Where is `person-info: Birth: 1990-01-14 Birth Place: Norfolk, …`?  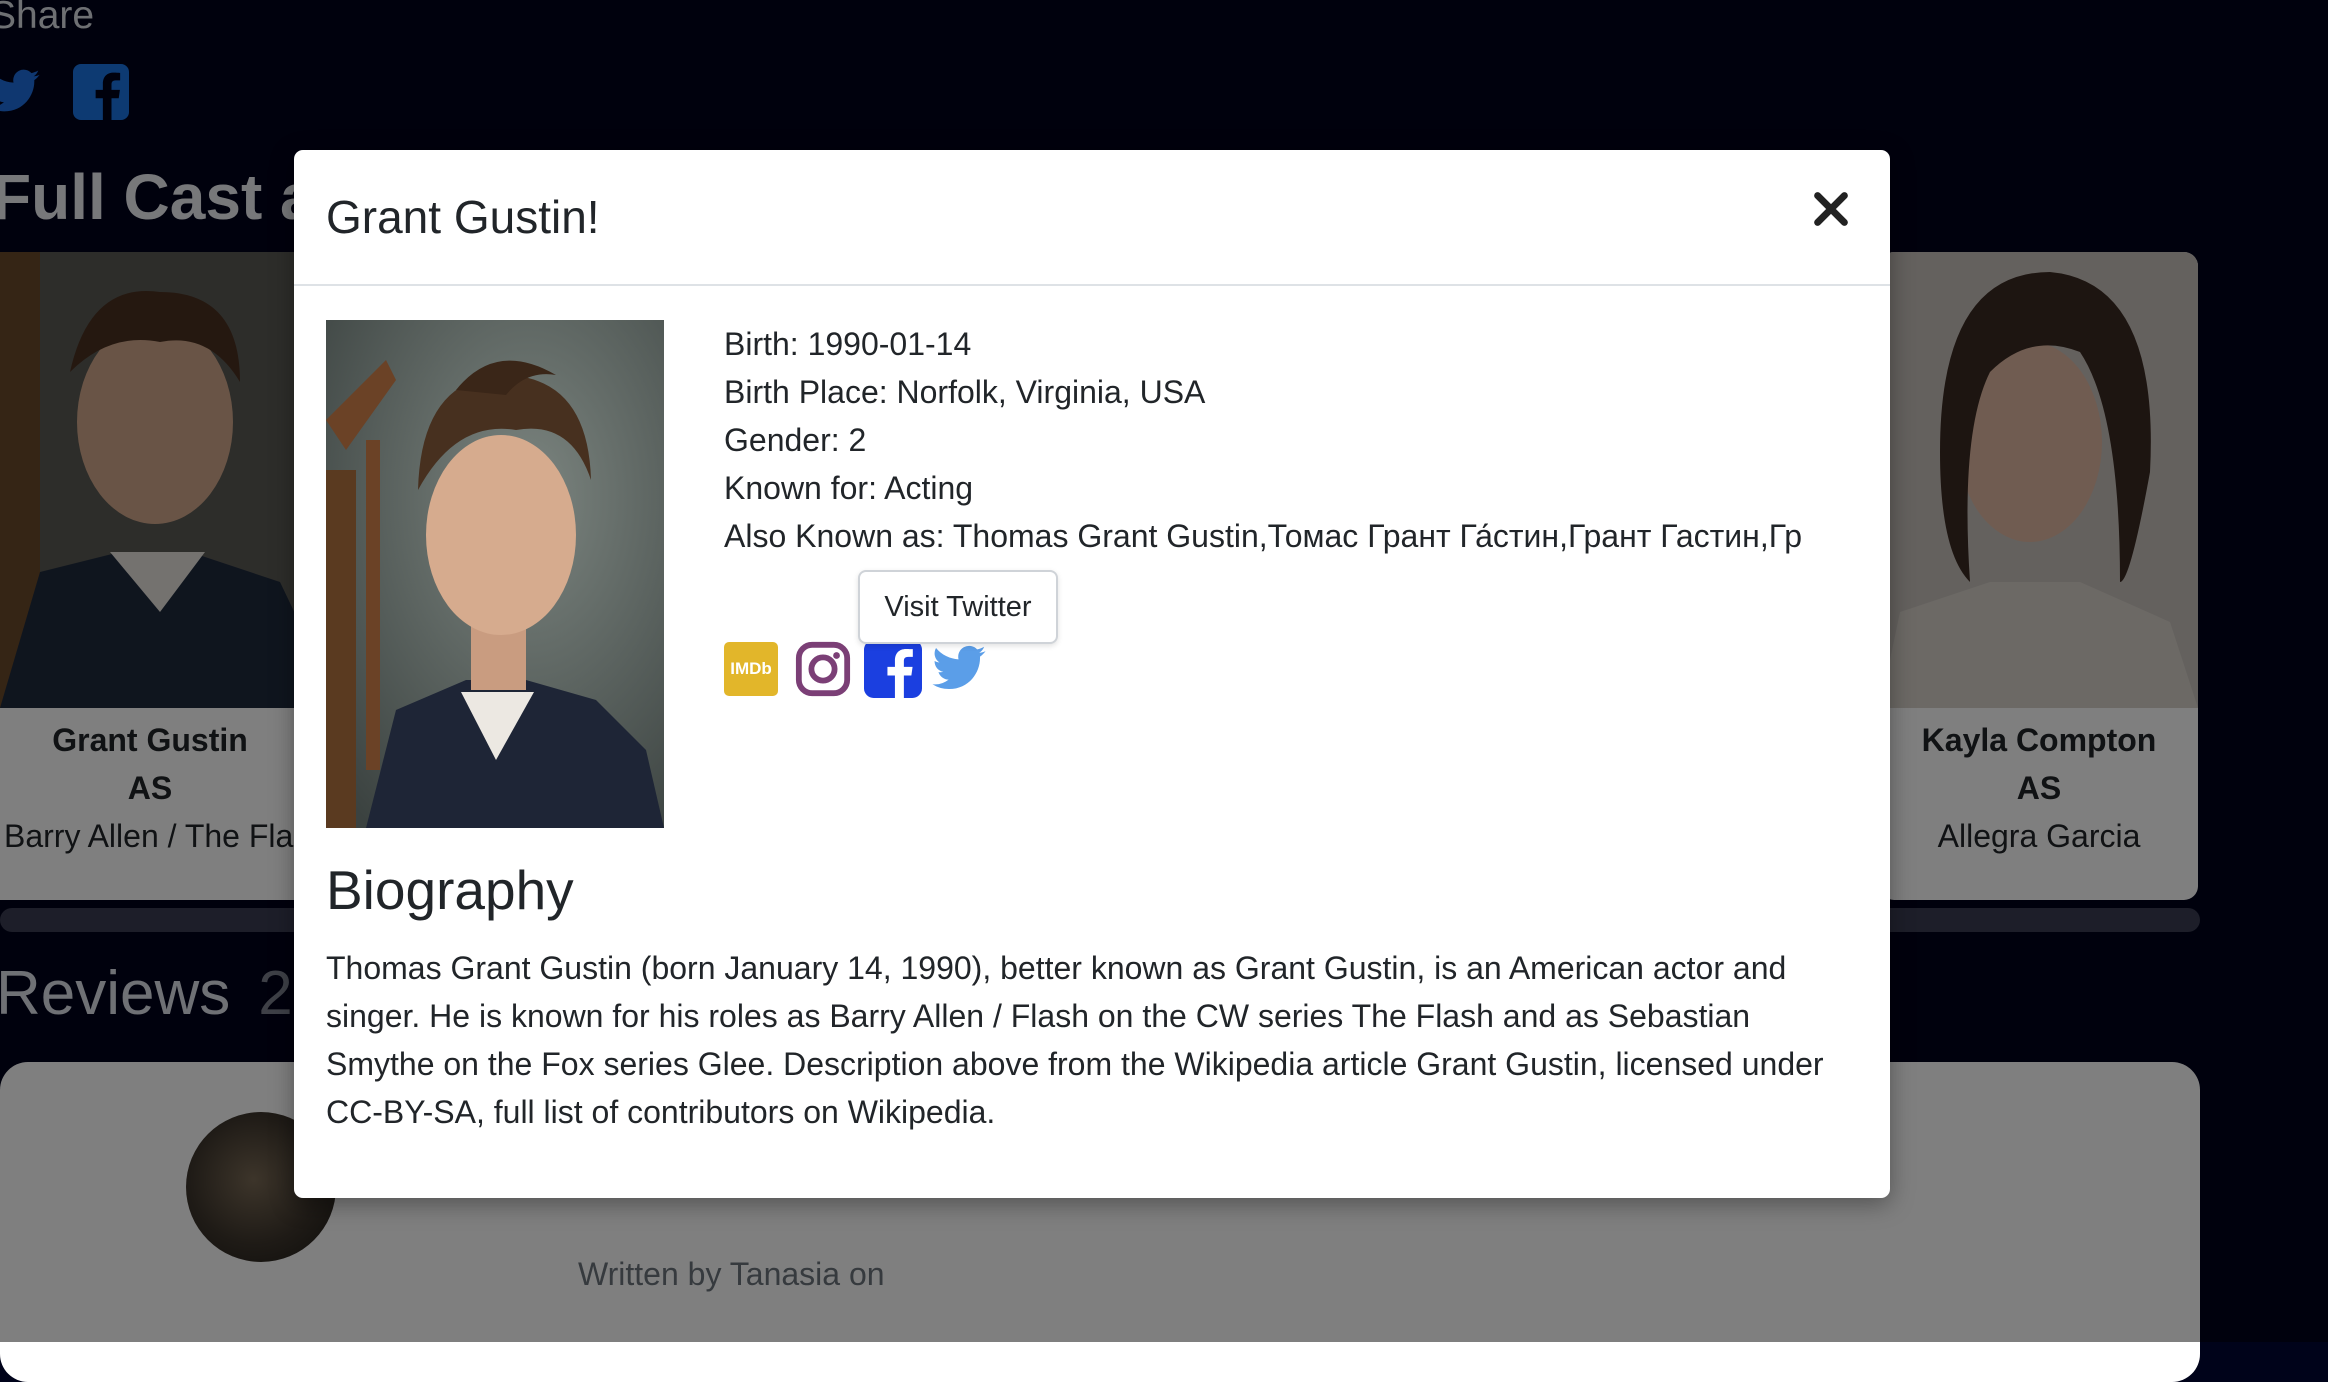 person-info: Birth: 1990-01-14 Birth Place: Norfolk, … is located at coordinates (1289, 440).